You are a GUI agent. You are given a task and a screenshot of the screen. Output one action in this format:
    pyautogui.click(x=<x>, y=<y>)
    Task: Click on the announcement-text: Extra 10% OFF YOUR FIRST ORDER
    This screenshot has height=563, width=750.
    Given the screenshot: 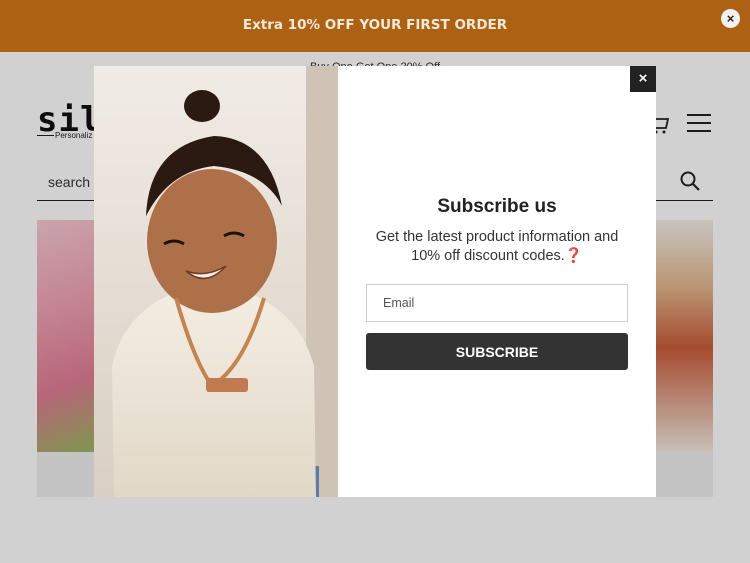 What is the action you would take?
    pyautogui.click(x=375, y=25)
    